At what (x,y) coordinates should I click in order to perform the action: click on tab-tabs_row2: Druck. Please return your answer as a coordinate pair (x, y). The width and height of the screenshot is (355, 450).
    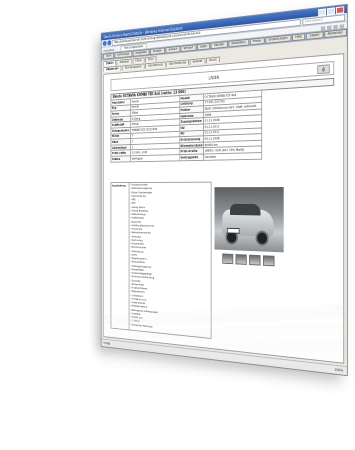
    Looking at the image, I should click on (213, 60).